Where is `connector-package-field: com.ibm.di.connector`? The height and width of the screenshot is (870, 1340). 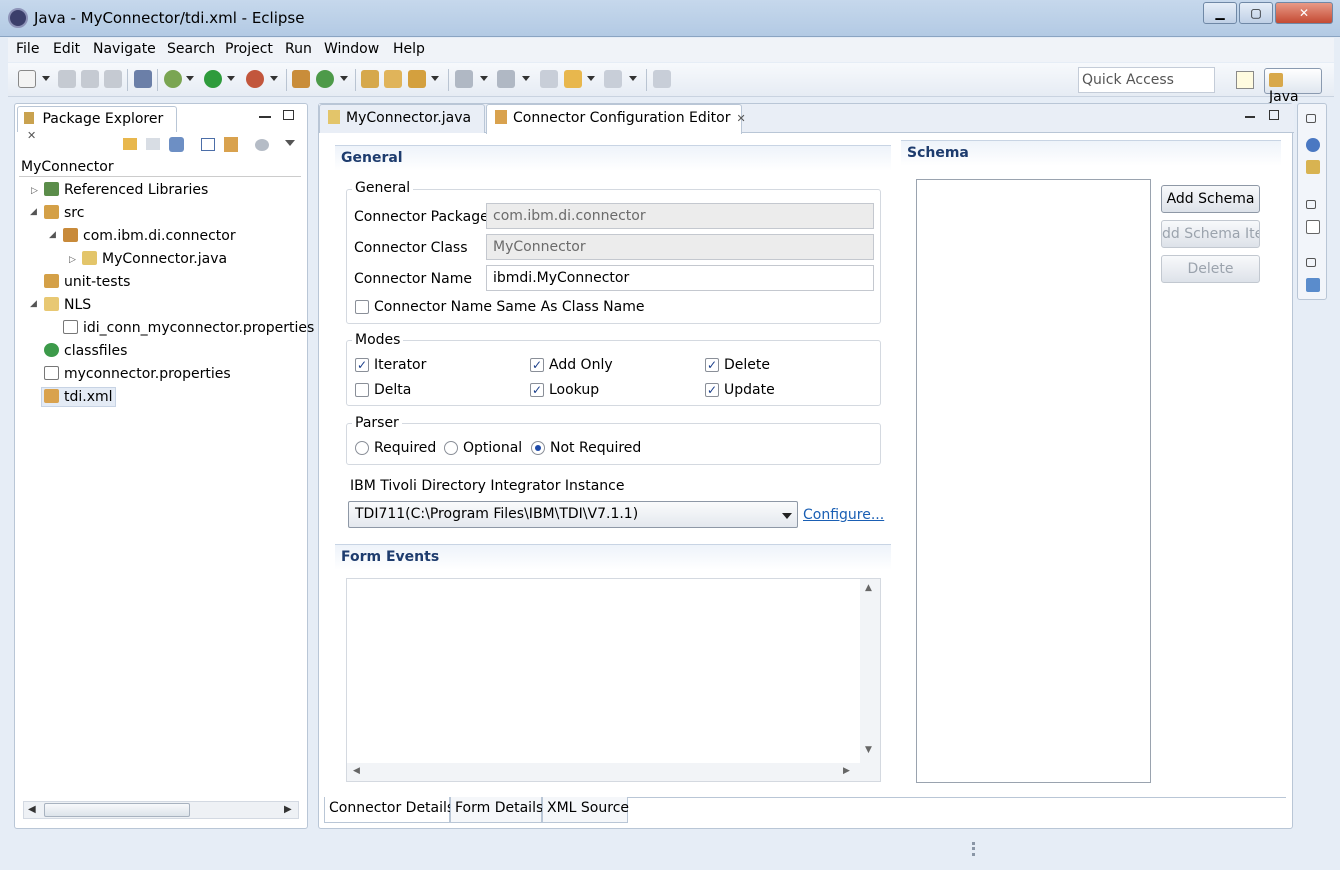 connector-package-field: com.ibm.di.connector is located at coordinates (680, 216).